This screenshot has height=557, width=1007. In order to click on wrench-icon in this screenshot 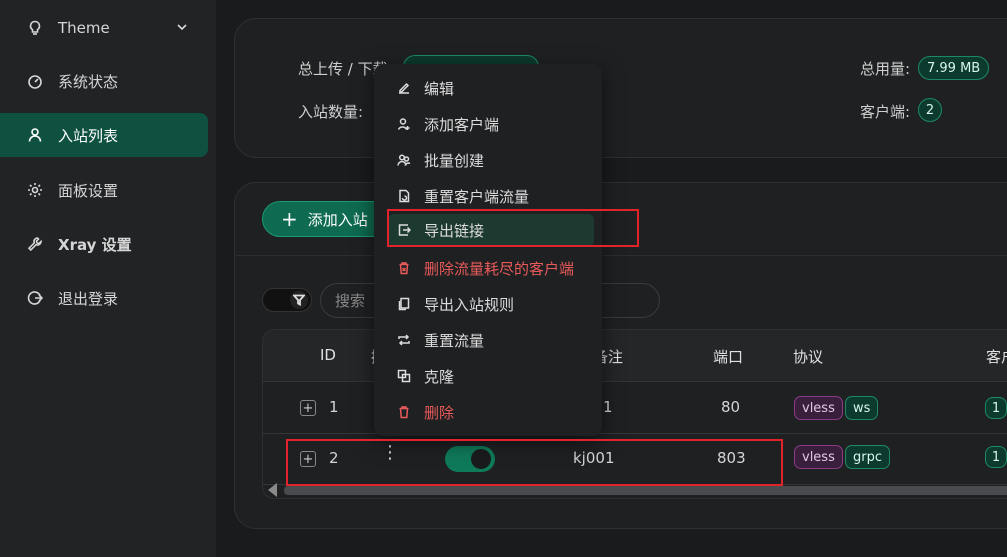, I will do `click(35, 244)`.